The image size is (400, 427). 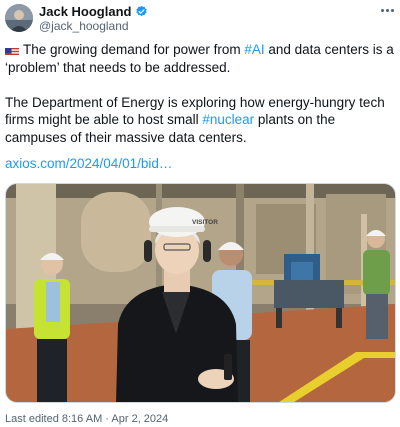 I want to click on more-options-icon, so click(x=387, y=10).